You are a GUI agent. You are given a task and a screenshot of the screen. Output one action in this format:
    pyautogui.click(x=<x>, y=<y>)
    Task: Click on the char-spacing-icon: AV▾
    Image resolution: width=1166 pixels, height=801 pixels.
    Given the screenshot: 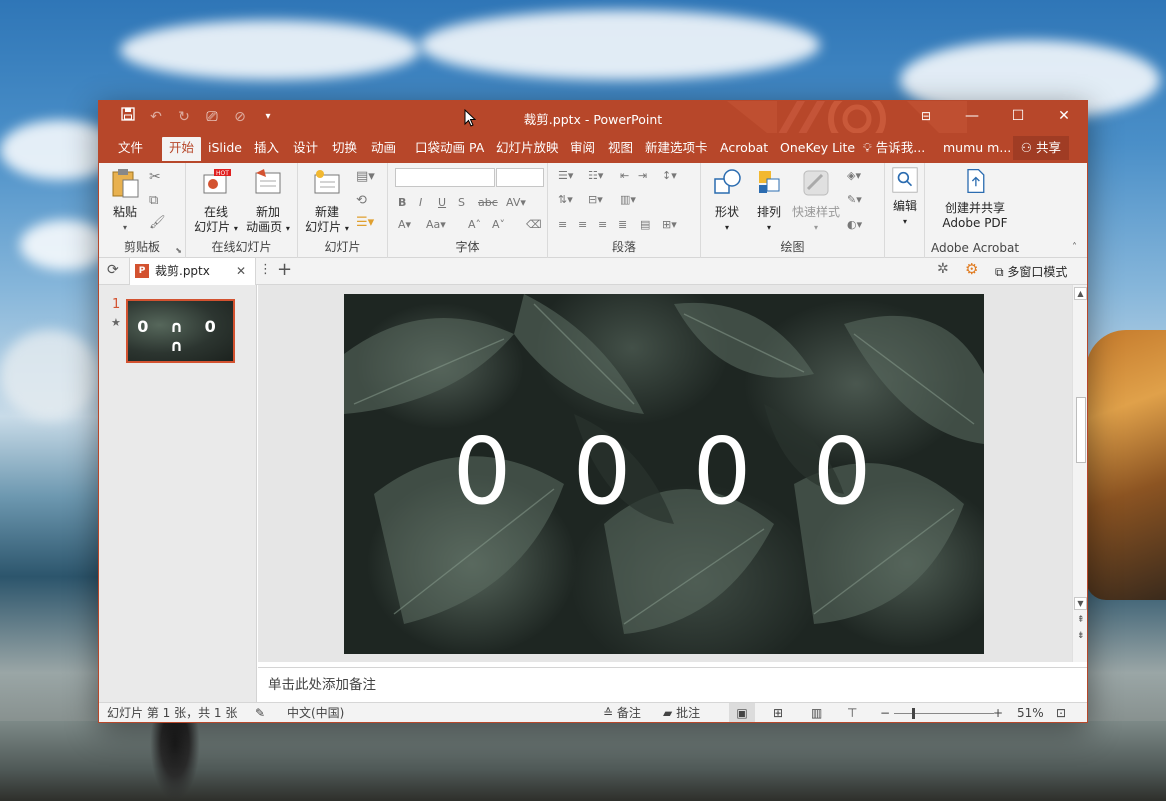 What is the action you would take?
    pyautogui.click(x=516, y=202)
    